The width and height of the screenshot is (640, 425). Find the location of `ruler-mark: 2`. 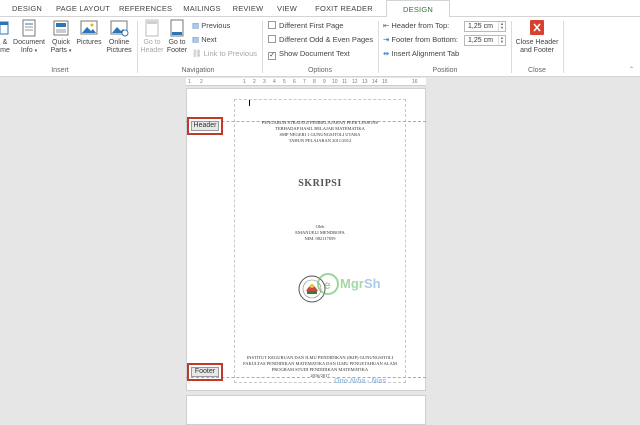

ruler-mark: 2 is located at coordinates (201, 82).